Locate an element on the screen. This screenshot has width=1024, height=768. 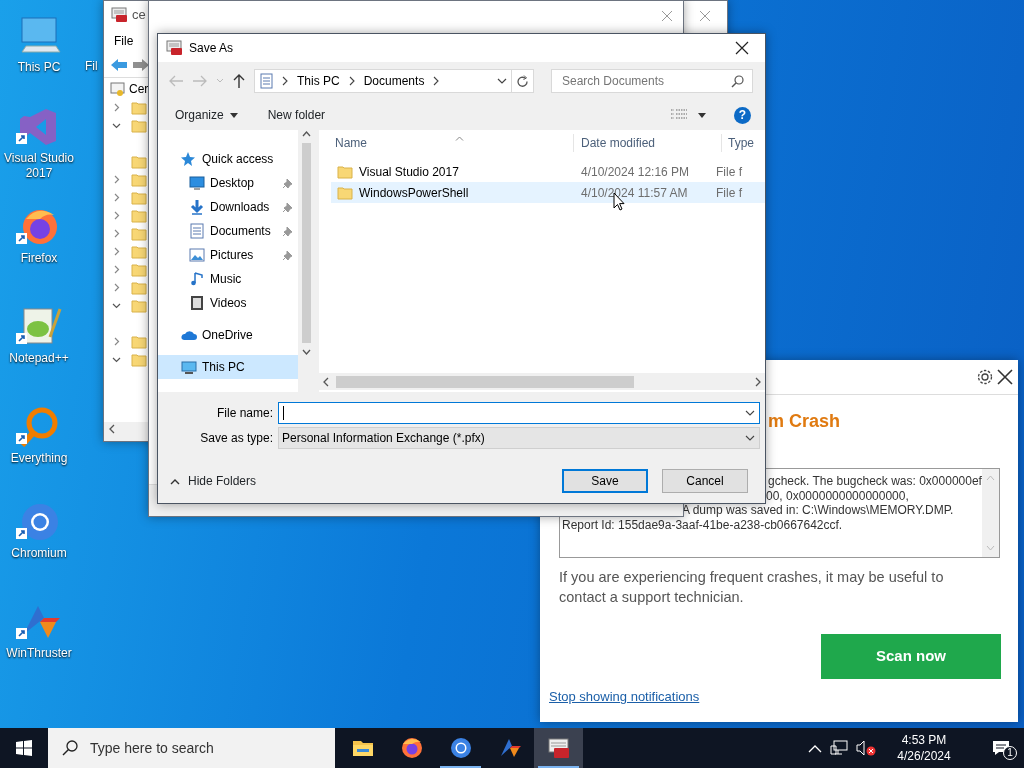
nav-item: Documents is located at coordinates (228, 231).